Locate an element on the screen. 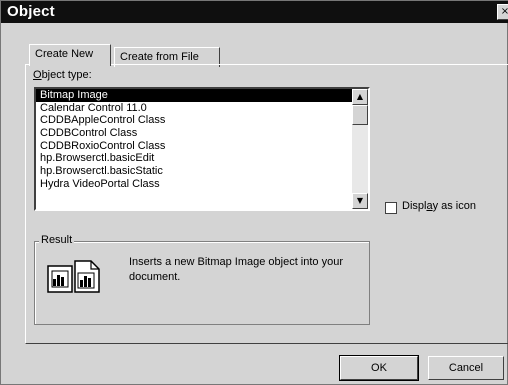 Image resolution: width=508 pixels, height=385 pixels. list-item: hp.Browserctl.basicStatic is located at coordinates (202, 171).